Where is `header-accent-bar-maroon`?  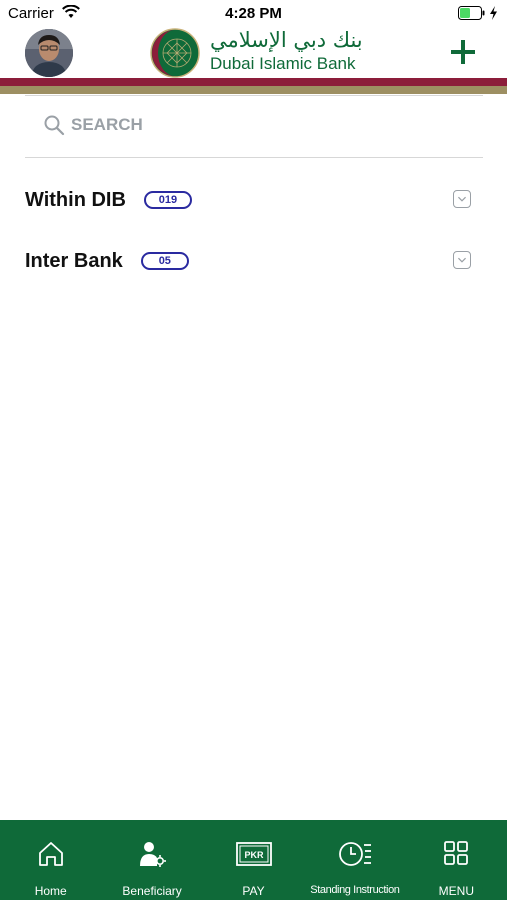 header-accent-bar-maroon is located at coordinates (253, 82).